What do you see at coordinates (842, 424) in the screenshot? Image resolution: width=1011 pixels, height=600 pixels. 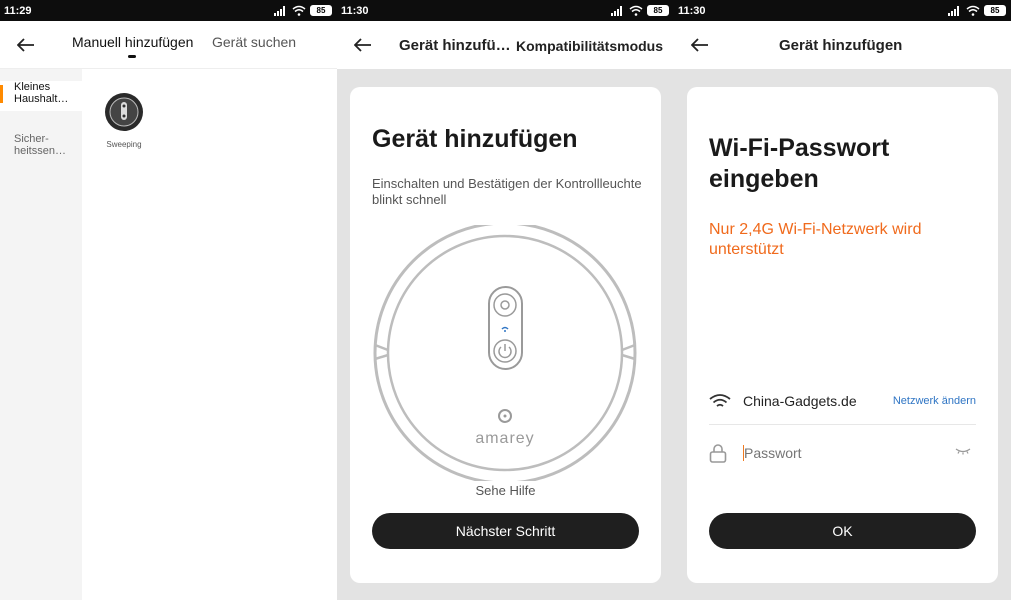 I see `divider` at bounding box center [842, 424].